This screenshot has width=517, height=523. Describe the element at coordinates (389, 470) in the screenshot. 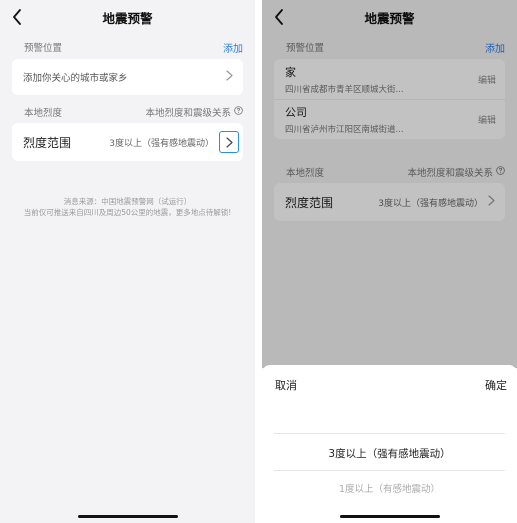

I see `picker-selection-line-bottom` at that location.